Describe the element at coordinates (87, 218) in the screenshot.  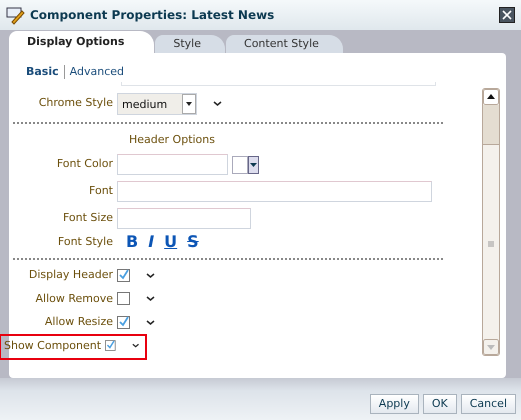
I see `field-label: Font Size` at that location.